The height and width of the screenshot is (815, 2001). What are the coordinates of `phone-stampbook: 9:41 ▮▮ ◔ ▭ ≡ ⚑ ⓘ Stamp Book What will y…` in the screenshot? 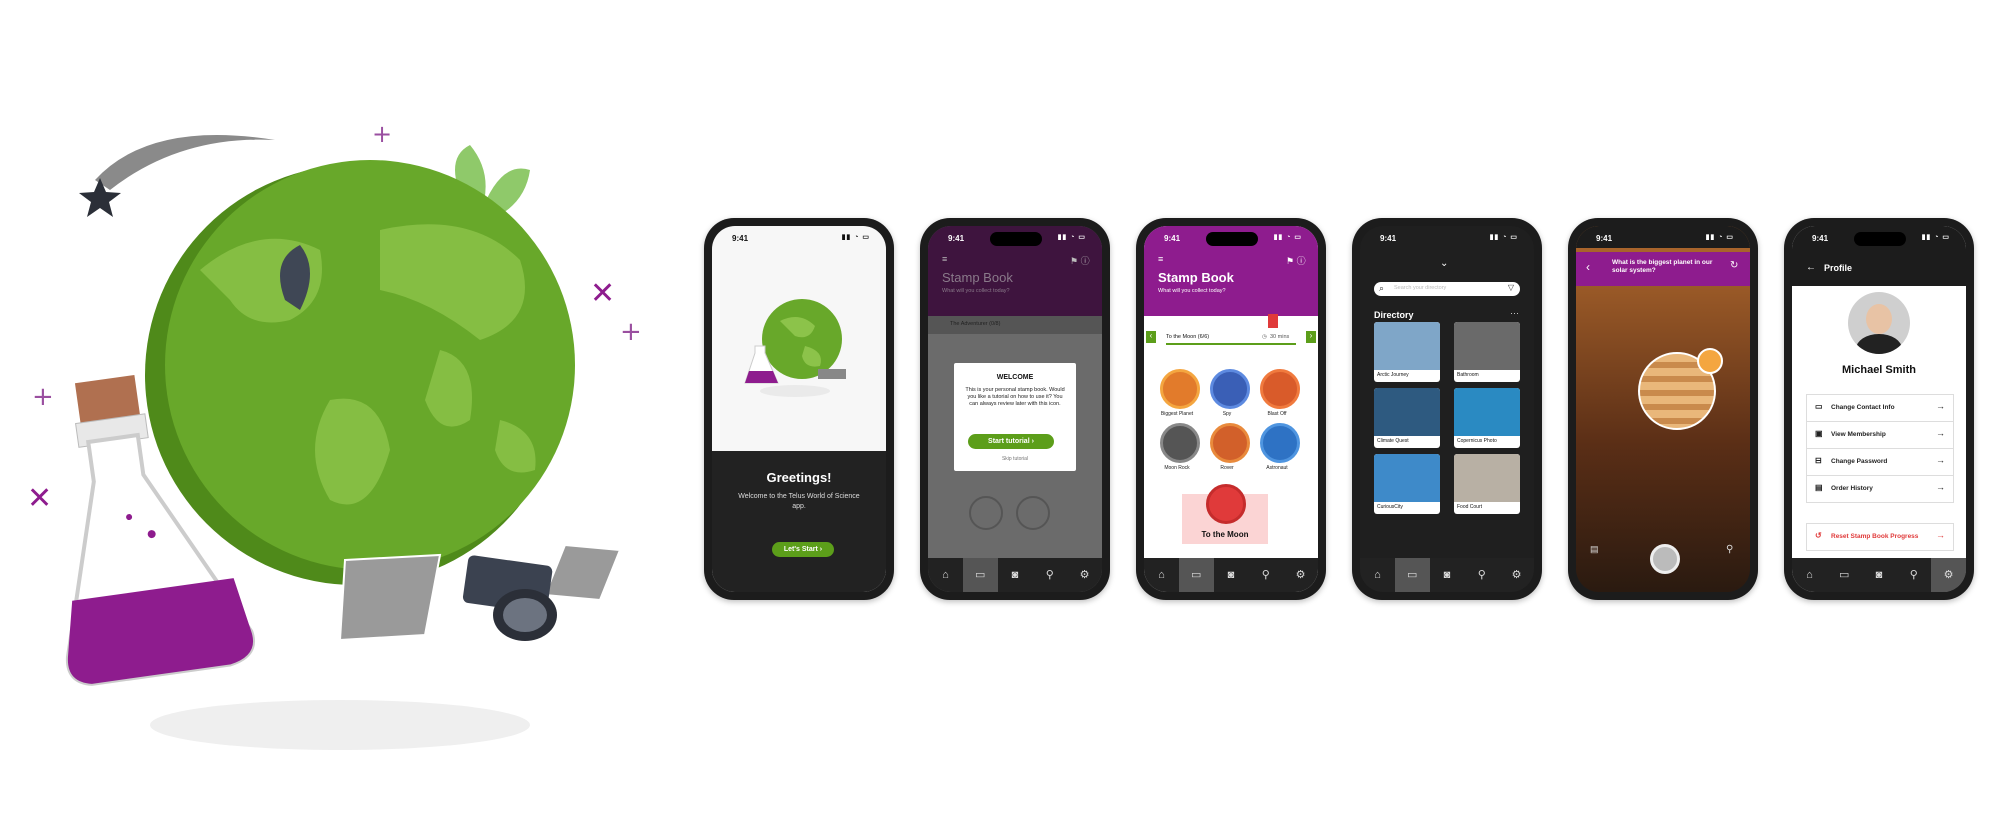 It's located at (1231, 409).